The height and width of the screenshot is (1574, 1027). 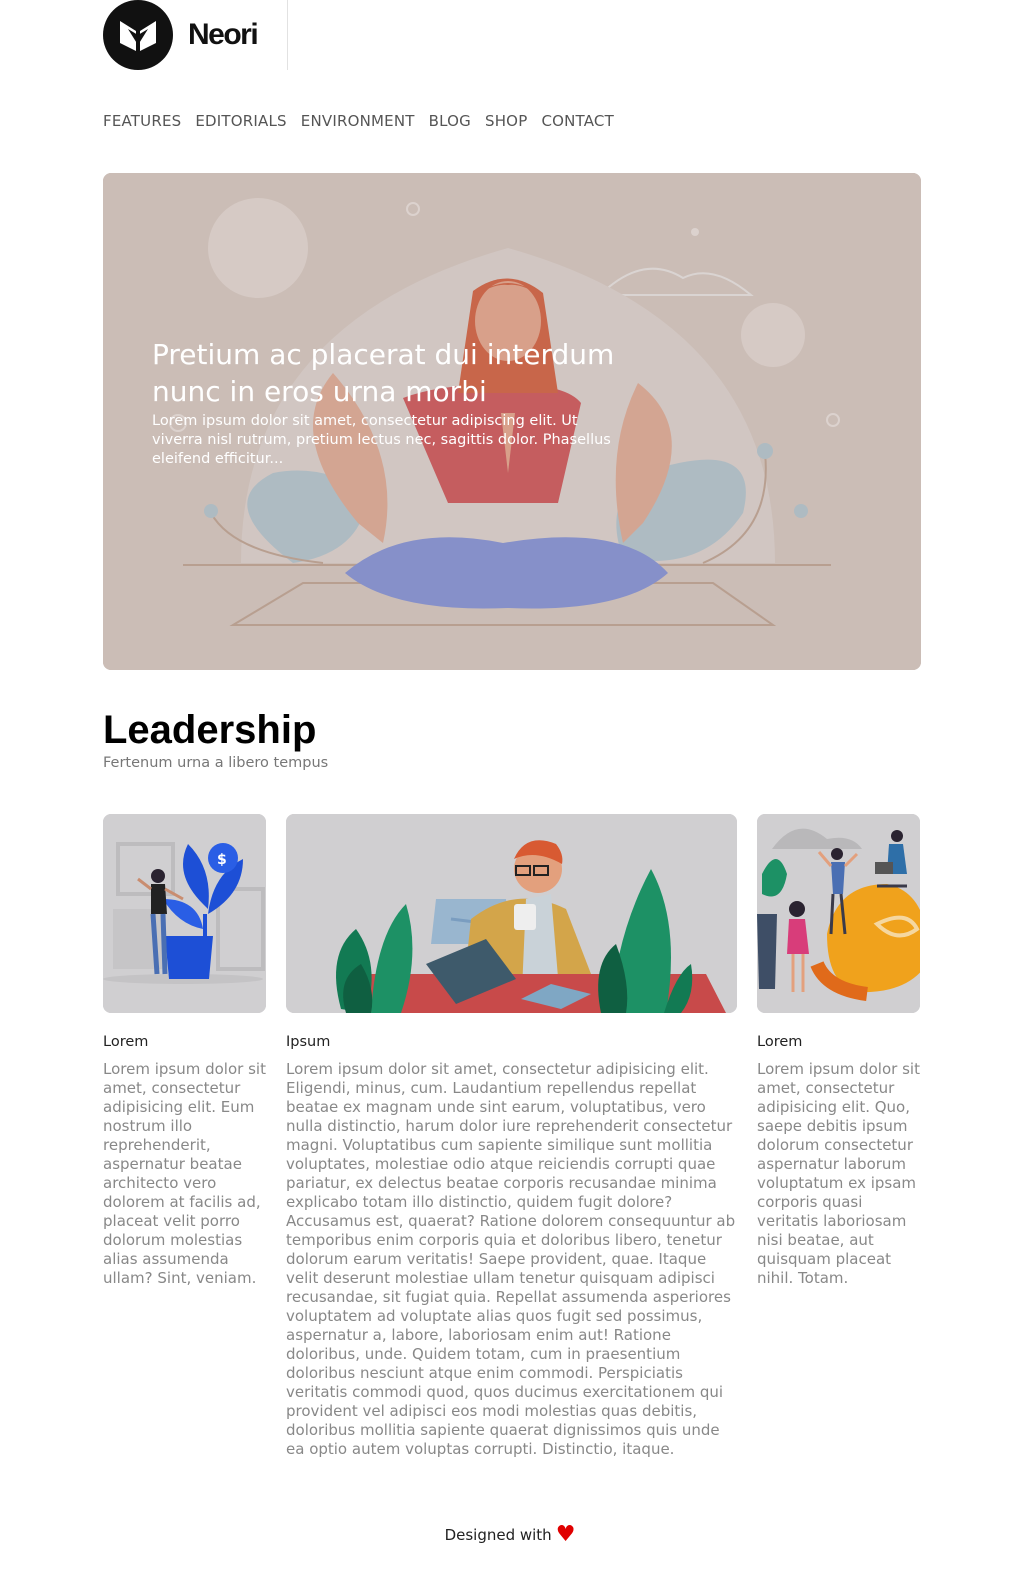 I want to click on logo-icon, so click(x=138, y=35).